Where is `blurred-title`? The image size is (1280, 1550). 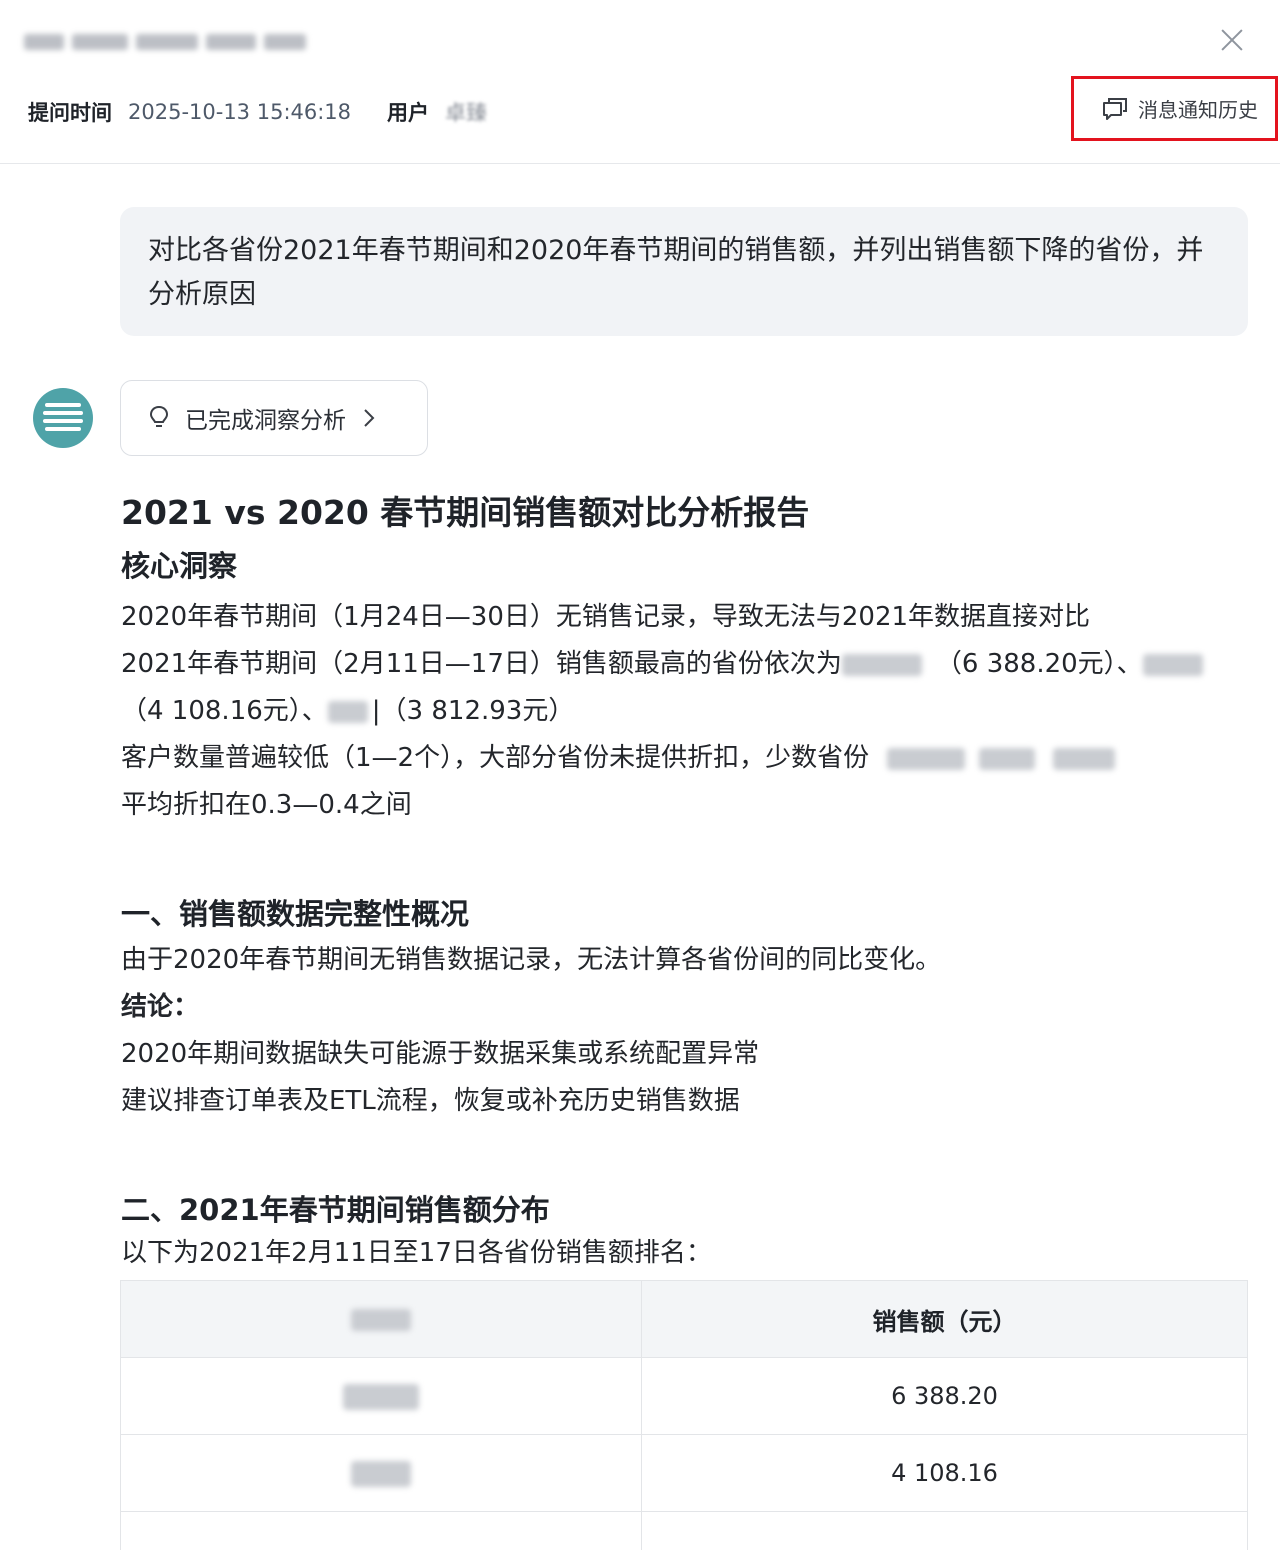 blurred-title is located at coordinates (165, 43).